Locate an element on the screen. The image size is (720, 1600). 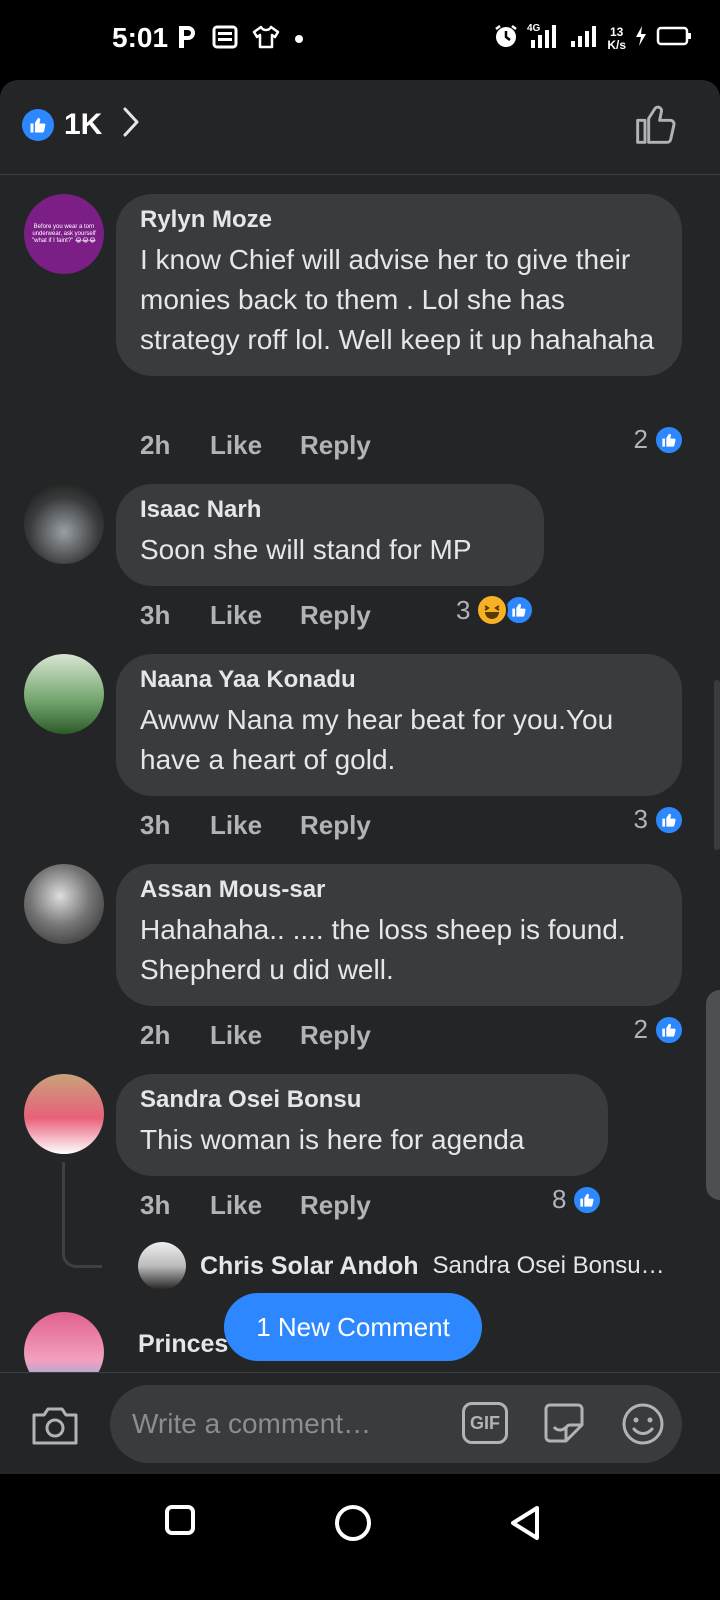
status-notification-icons is located at coordinates (240, 39).